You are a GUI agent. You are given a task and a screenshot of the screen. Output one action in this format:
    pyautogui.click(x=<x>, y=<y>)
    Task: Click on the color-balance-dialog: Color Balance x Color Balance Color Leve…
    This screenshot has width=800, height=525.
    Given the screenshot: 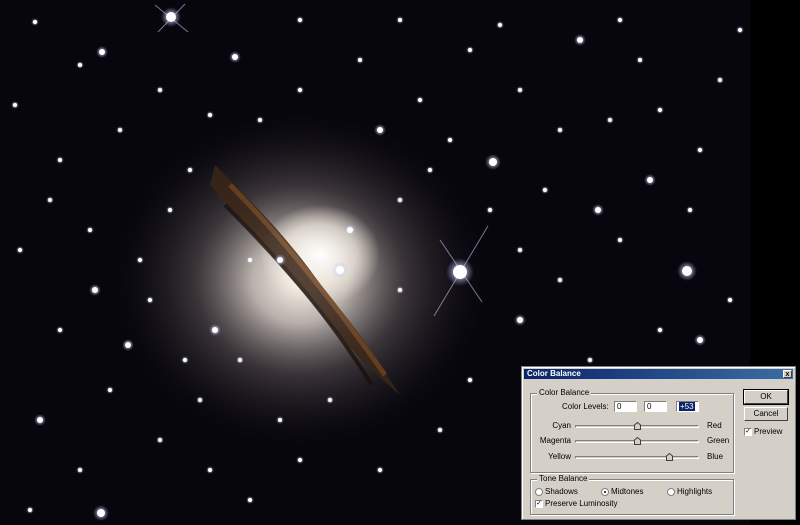 What is the action you would take?
    pyautogui.click(x=658, y=443)
    